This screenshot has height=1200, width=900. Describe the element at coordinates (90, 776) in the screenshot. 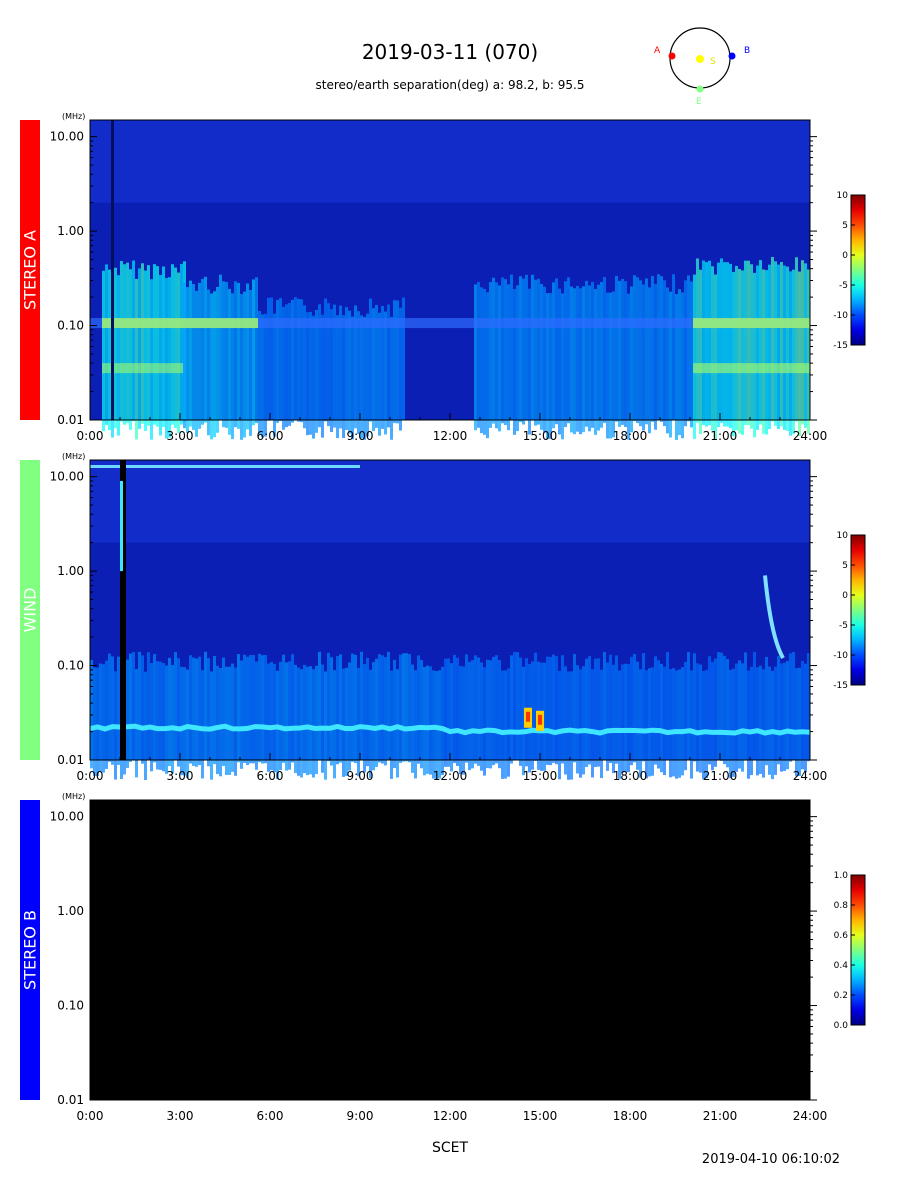

I see `x-tick-label: 0:00` at that location.